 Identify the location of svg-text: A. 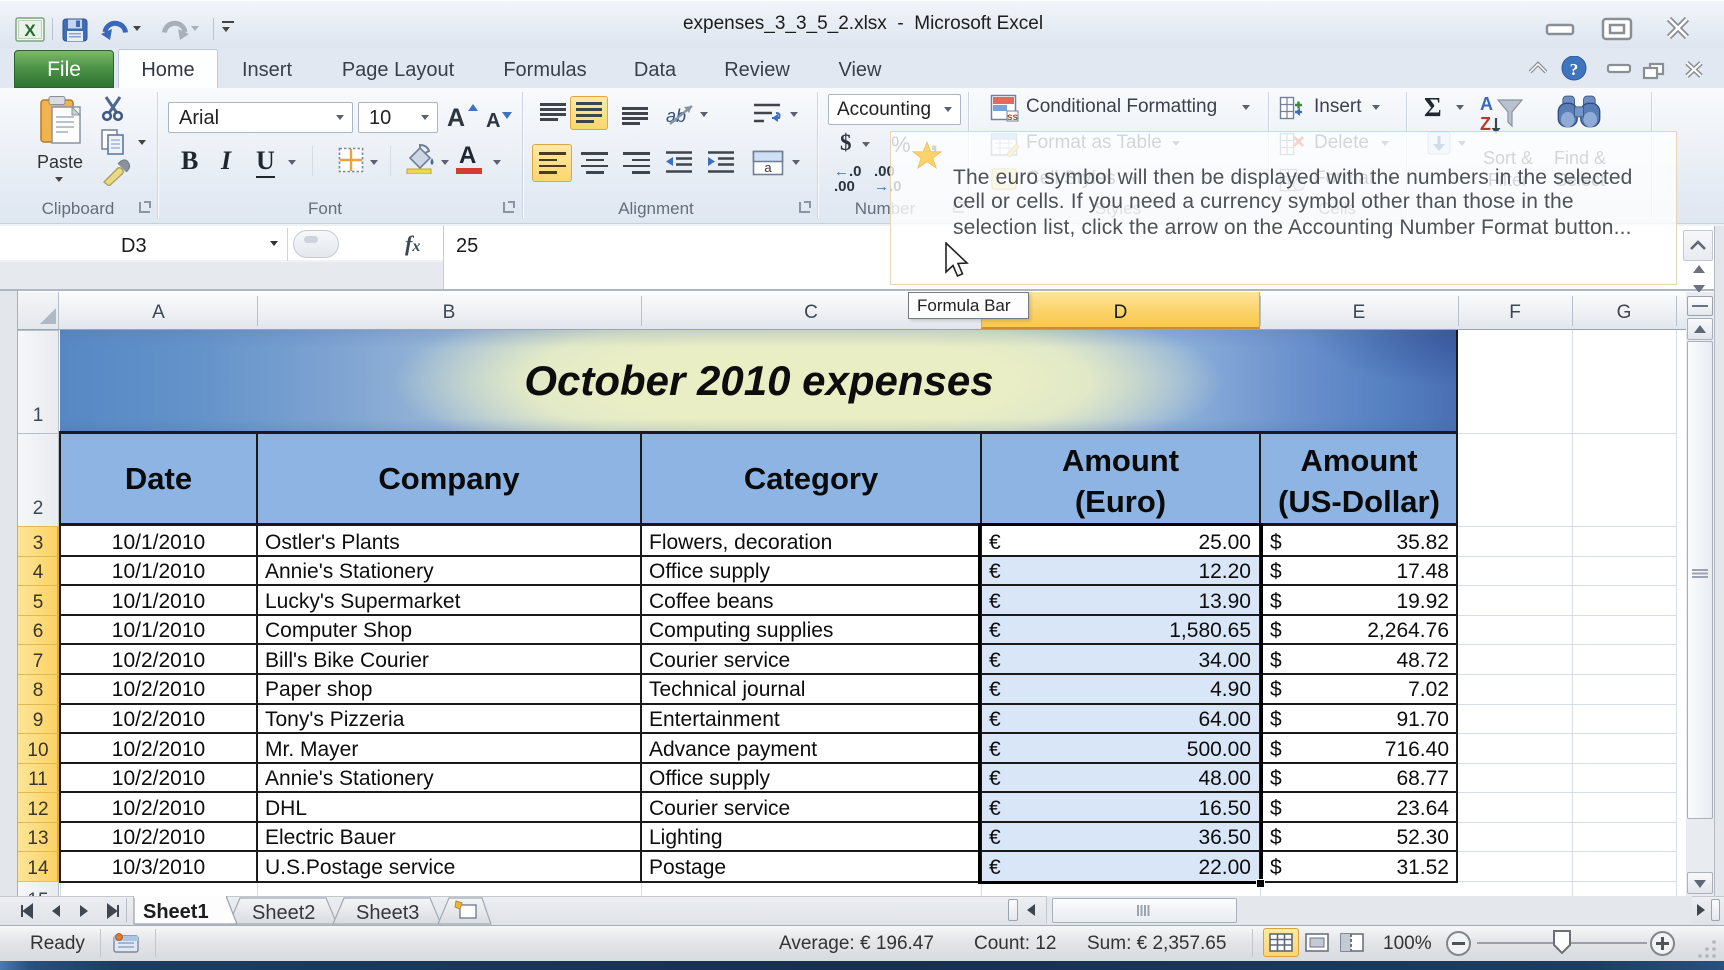
(1486, 104).